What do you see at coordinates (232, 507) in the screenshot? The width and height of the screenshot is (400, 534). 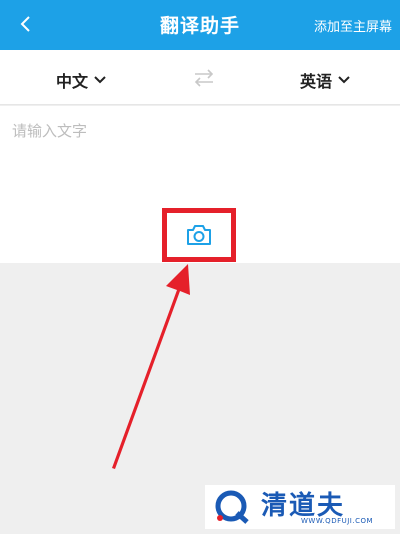 I see `watermark-logo-icon` at bounding box center [232, 507].